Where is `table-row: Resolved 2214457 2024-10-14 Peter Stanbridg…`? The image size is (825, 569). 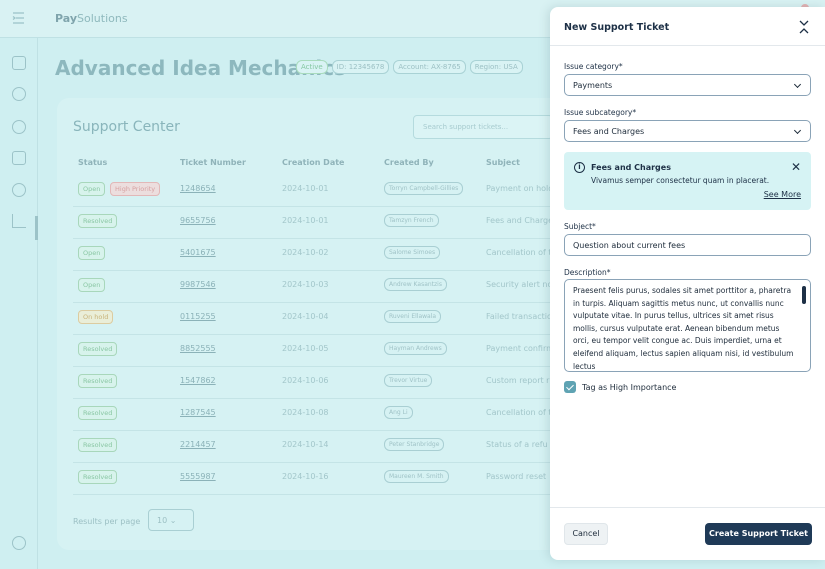 table-row: Resolved 2214457 2024-10-14 Peter Stanbridg… is located at coordinates (313, 446).